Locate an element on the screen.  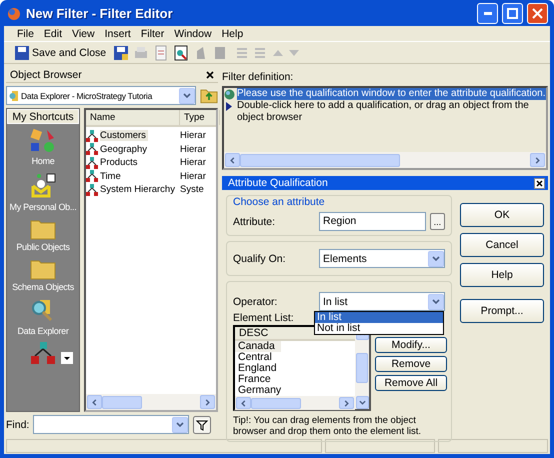
database-icon is located at coordinates (14, 96).